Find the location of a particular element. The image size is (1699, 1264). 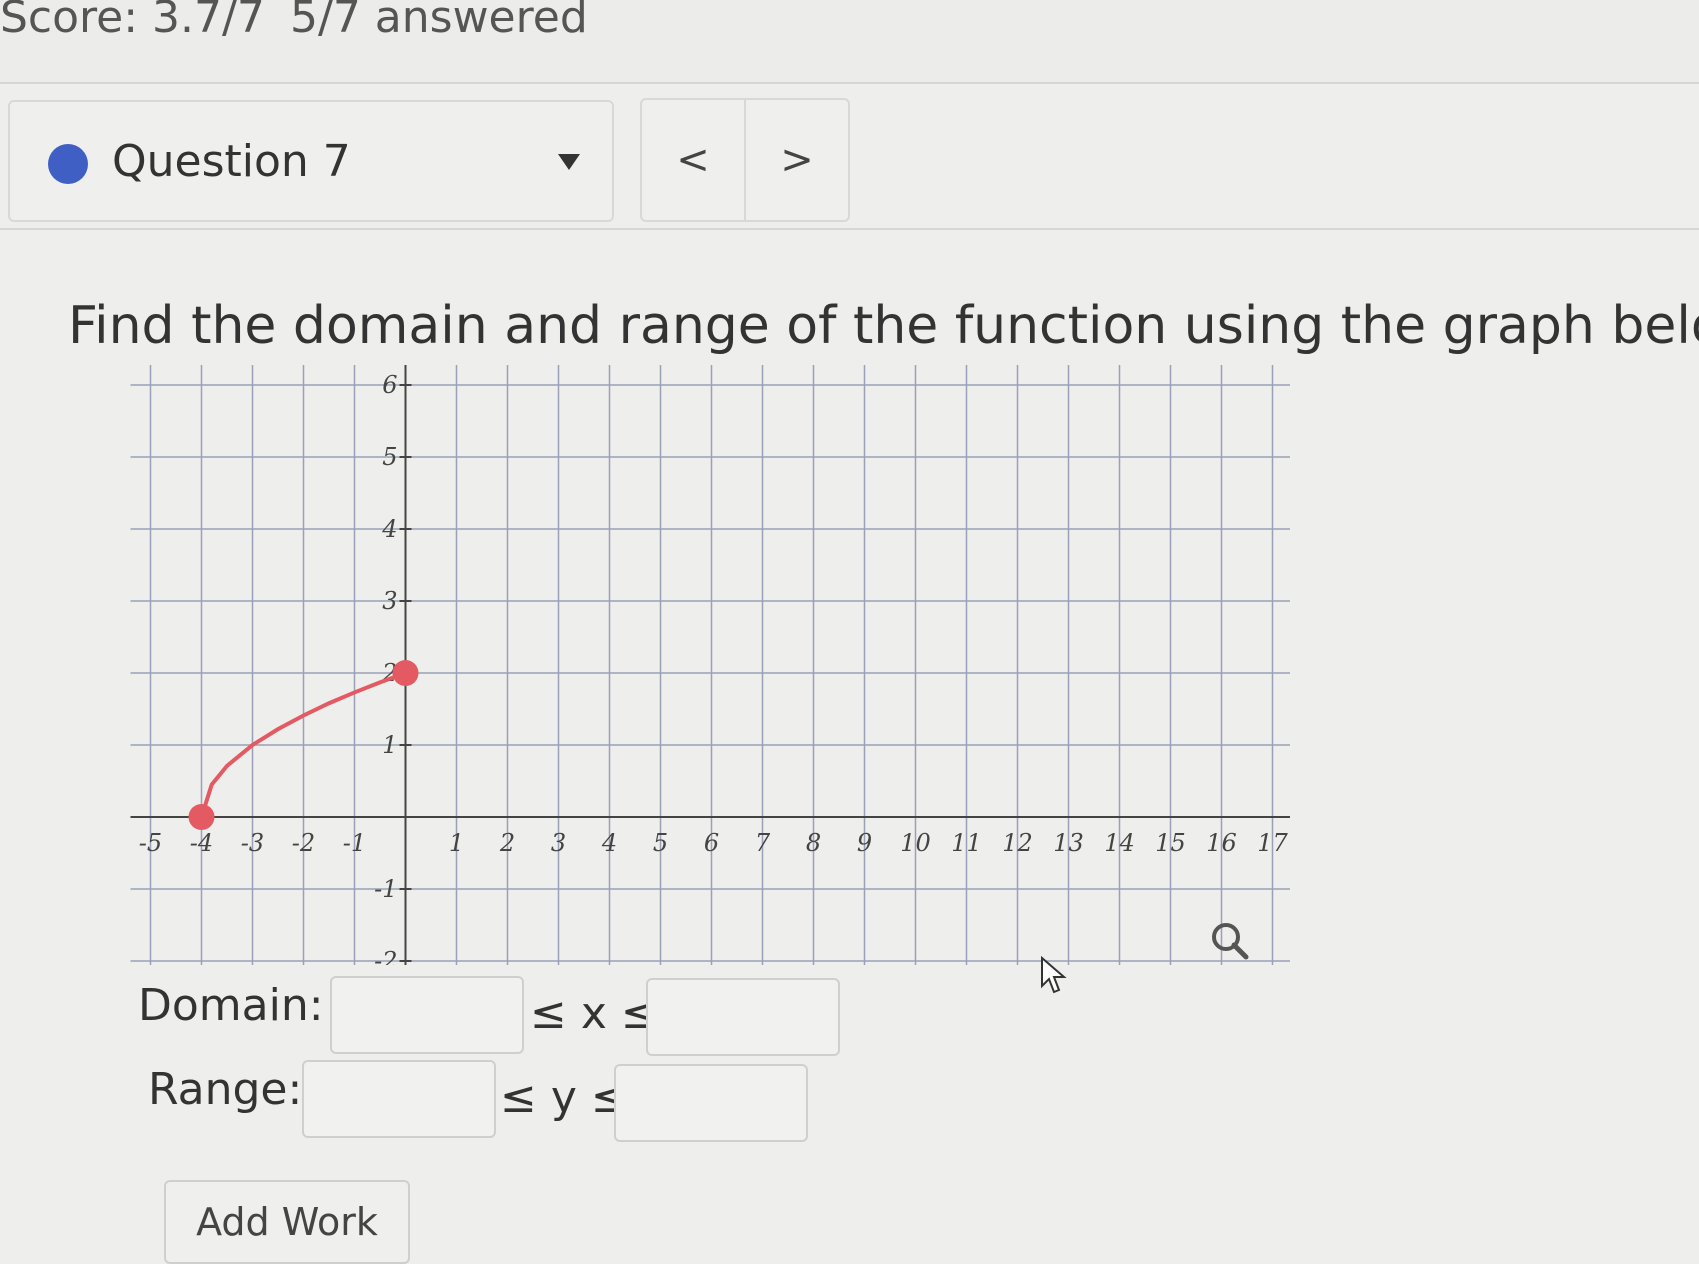

range-min-input is located at coordinates (399, 1099).